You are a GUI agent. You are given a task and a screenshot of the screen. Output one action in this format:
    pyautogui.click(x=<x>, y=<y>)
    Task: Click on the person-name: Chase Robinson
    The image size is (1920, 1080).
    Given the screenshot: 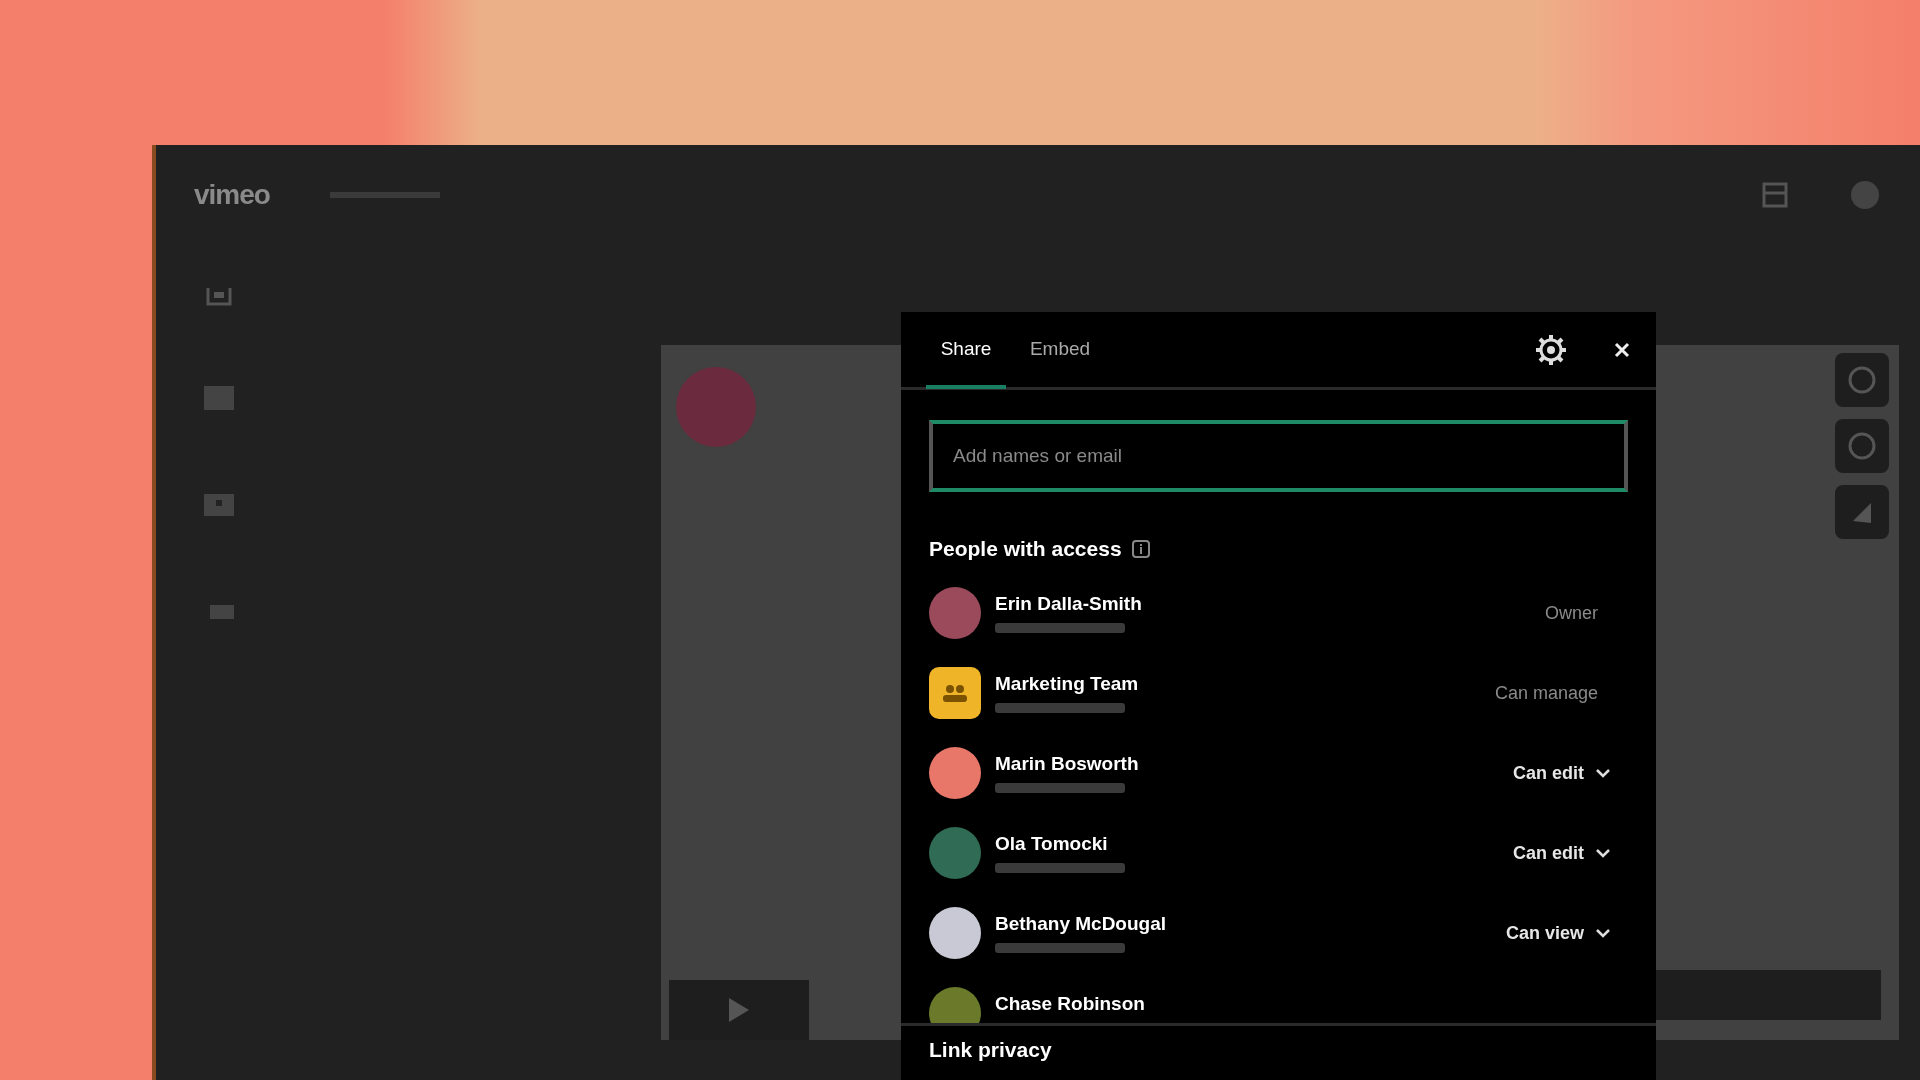 What is the action you would take?
    pyautogui.click(x=1070, y=1004)
    